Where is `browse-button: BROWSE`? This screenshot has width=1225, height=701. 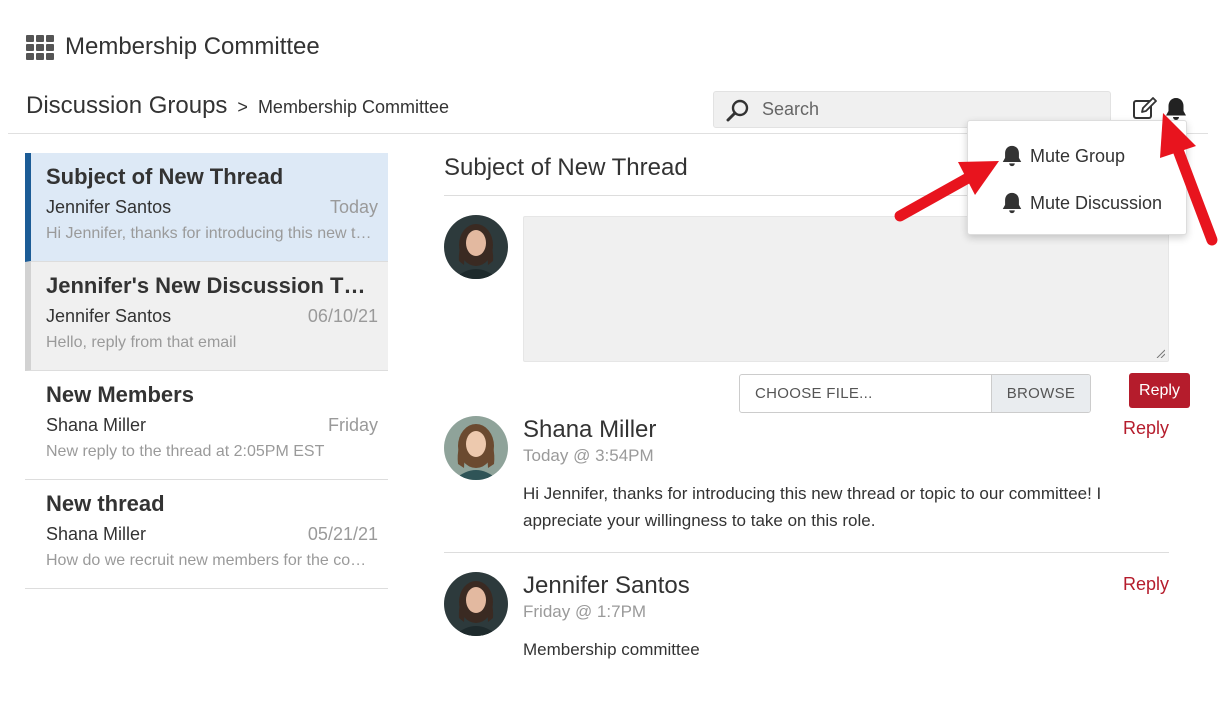
browse-button: BROWSE is located at coordinates (1040, 393).